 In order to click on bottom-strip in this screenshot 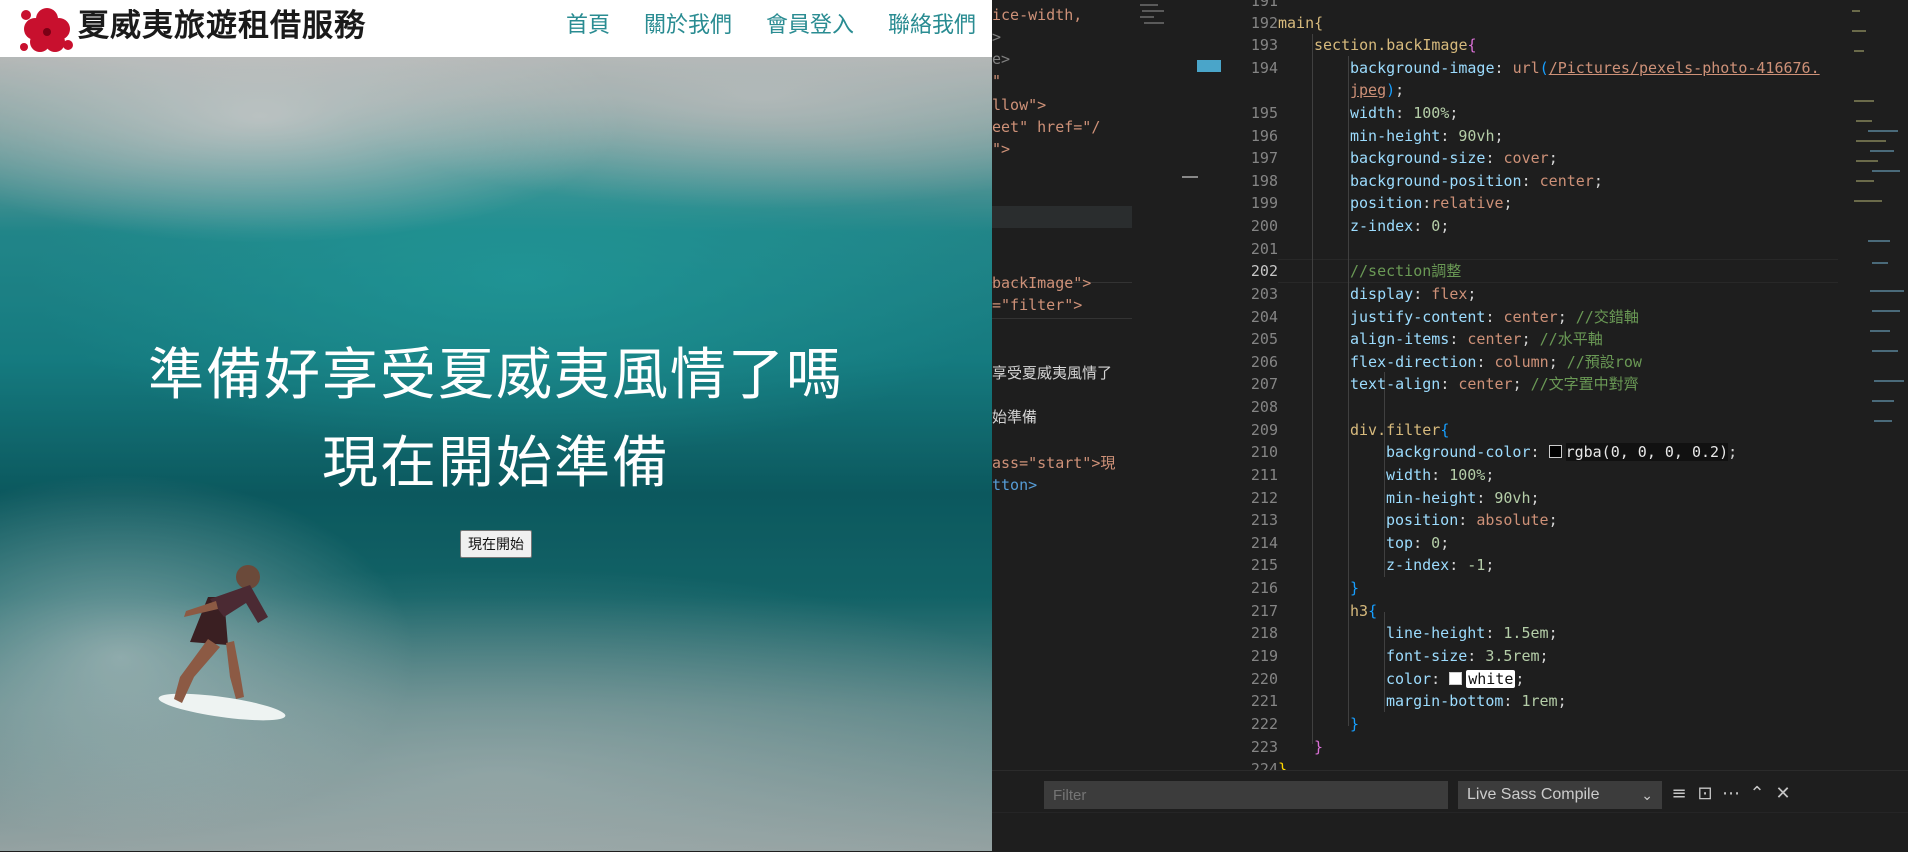, I will do `click(1450, 832)`.